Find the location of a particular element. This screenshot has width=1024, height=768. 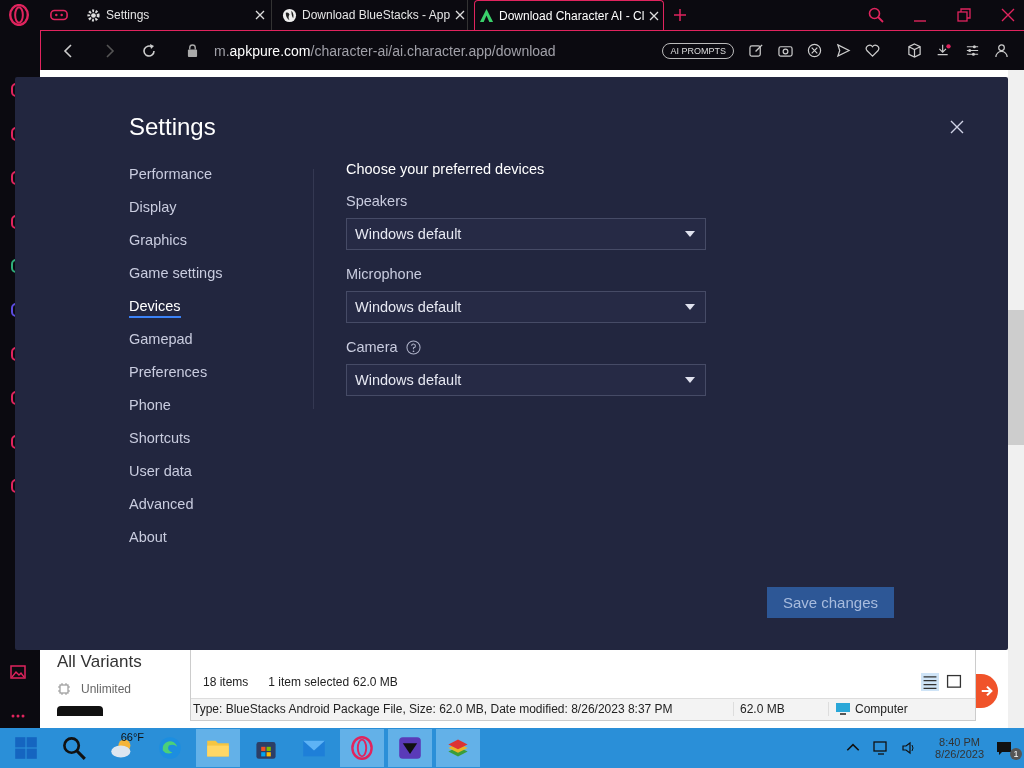

computer-icon is located at coordinates (843, 709).